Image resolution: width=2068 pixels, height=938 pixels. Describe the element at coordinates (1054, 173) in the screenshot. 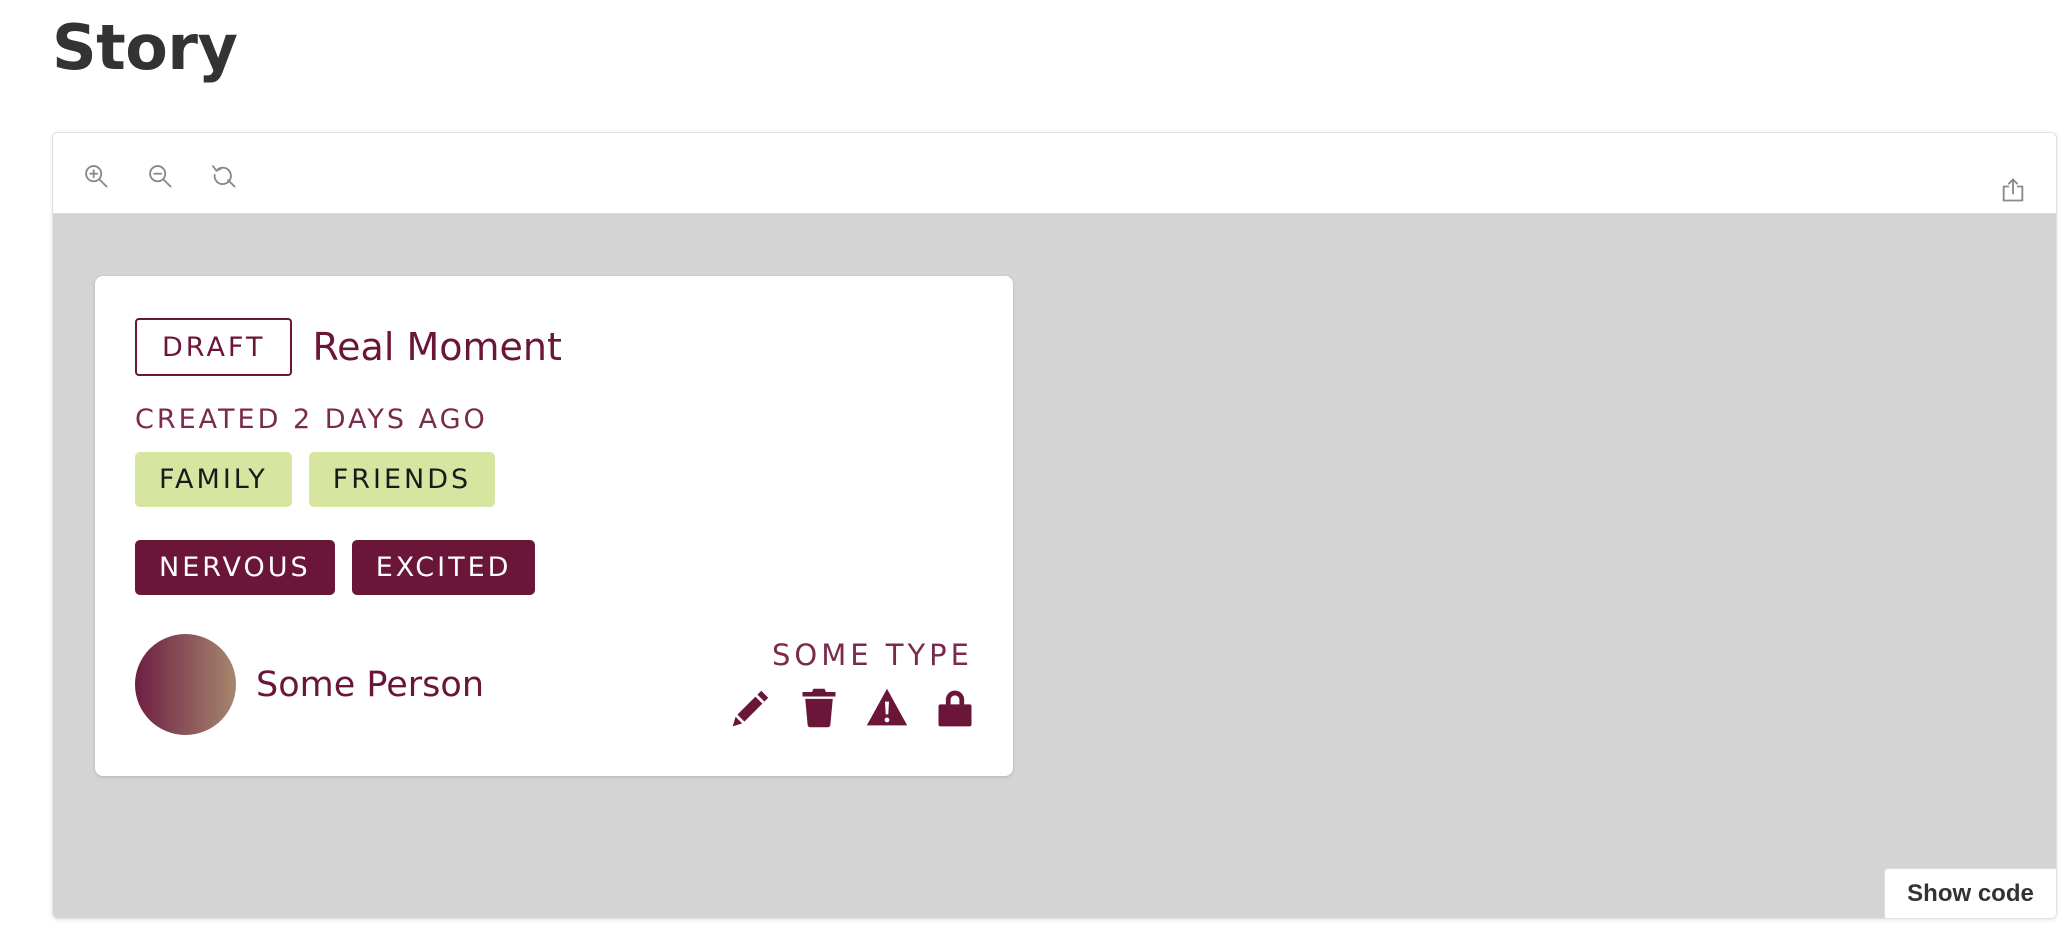

I see `preview-toolbar` at that location.